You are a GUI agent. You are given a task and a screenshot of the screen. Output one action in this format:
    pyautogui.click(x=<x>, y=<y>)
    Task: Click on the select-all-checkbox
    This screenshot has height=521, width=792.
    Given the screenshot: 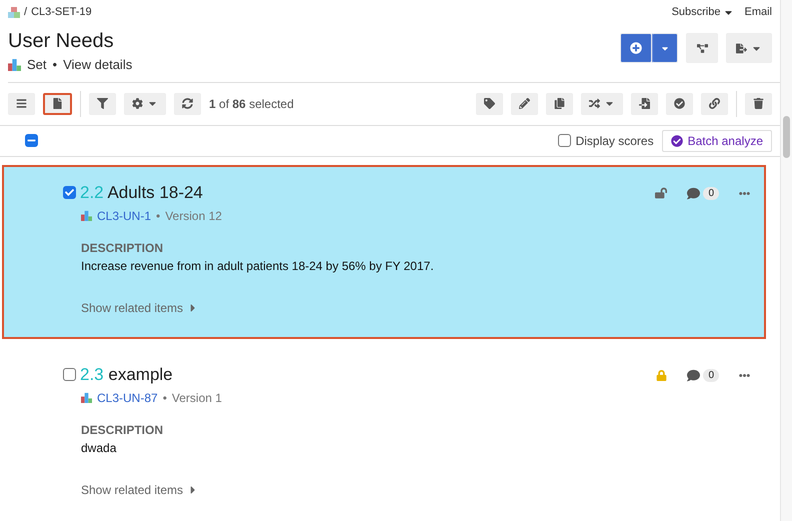 What is the action you would take?
    pyautogui.click(x=31, y=141)
    